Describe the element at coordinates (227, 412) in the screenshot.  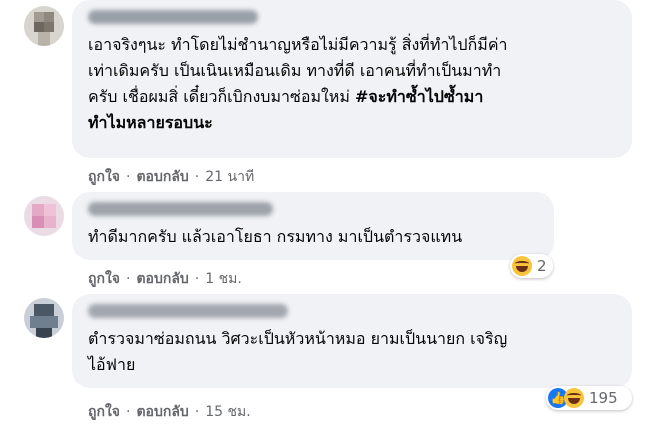
I see `timestamp-link: 15 ชม.` at that location.